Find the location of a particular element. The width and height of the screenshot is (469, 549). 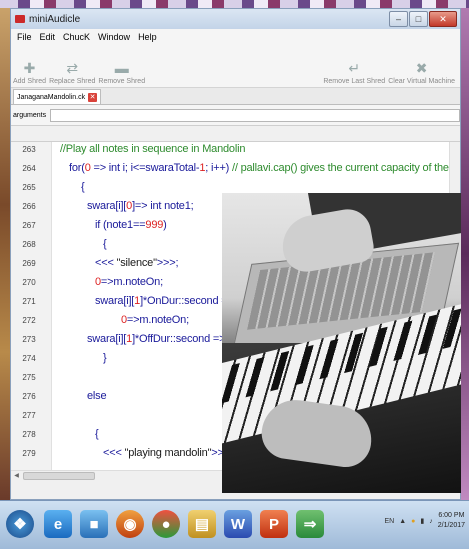

code-token: ]=> int note1; is located at coordinates (163, 206).